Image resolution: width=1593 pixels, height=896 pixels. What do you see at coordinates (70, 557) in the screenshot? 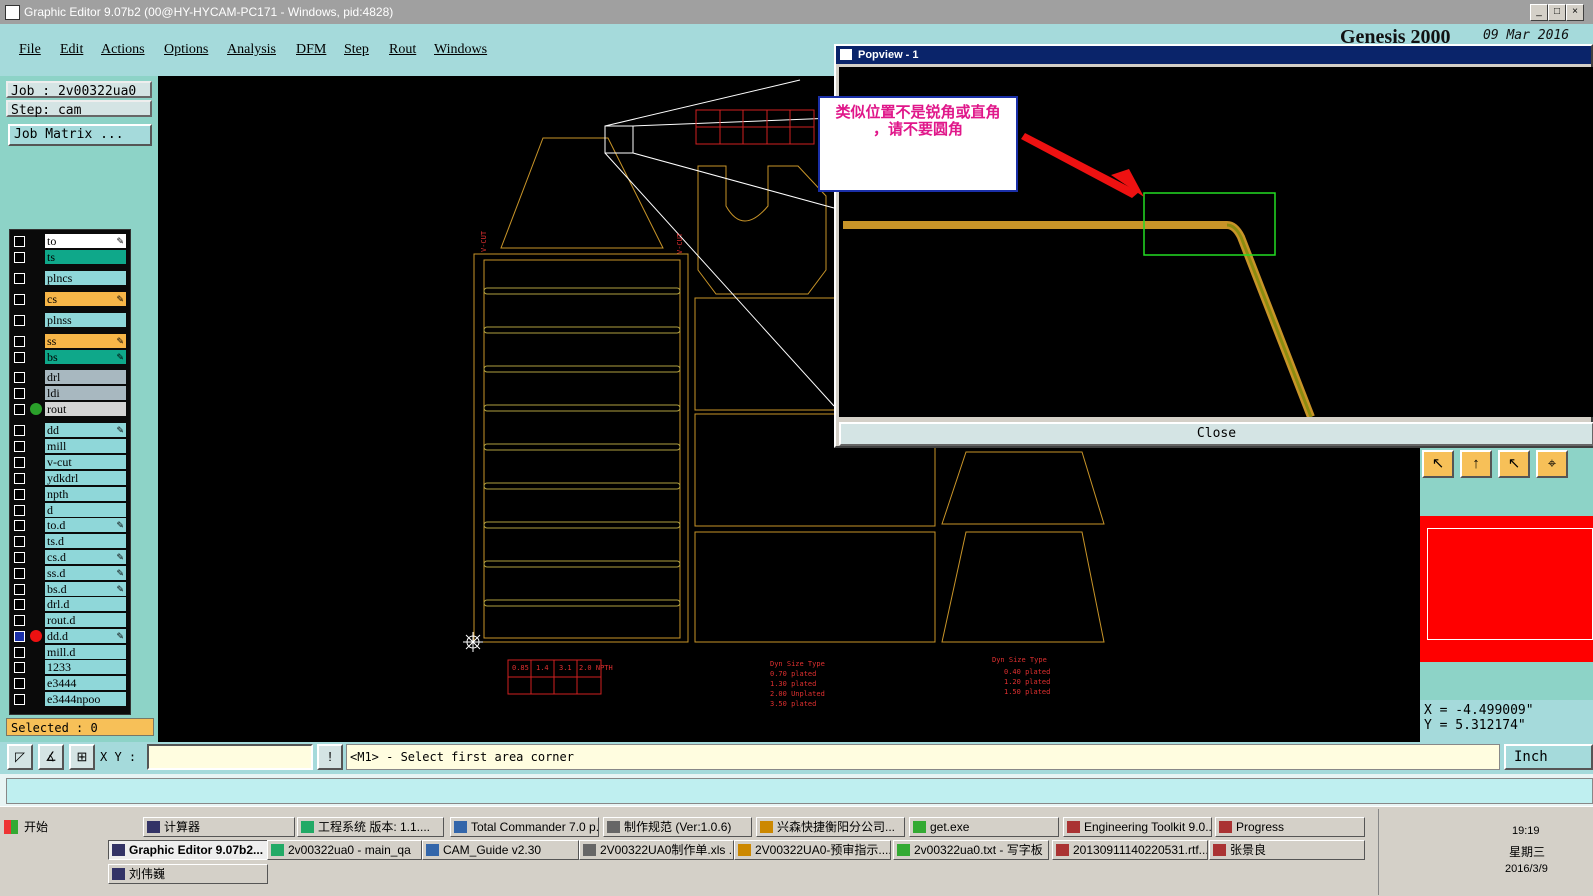
I see `layer-row: cs.d ✎` at bounding box center [70, 557].